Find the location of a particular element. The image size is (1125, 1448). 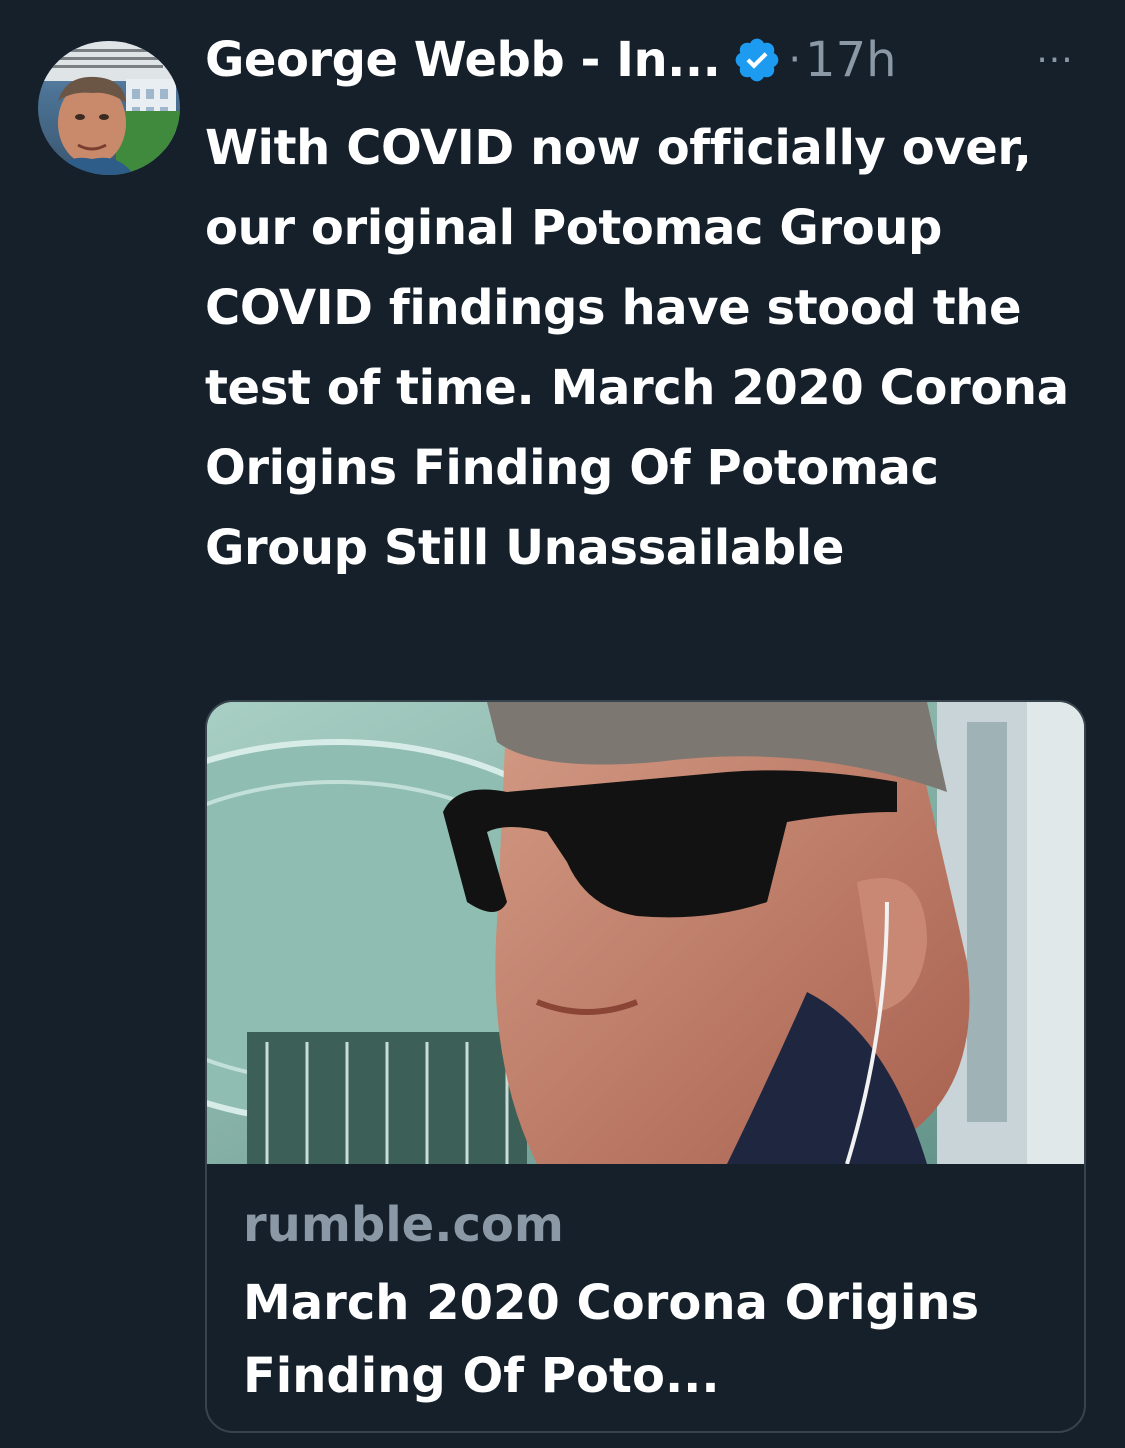

more-options-icon: ··· is located at coordinates (1055, 60).